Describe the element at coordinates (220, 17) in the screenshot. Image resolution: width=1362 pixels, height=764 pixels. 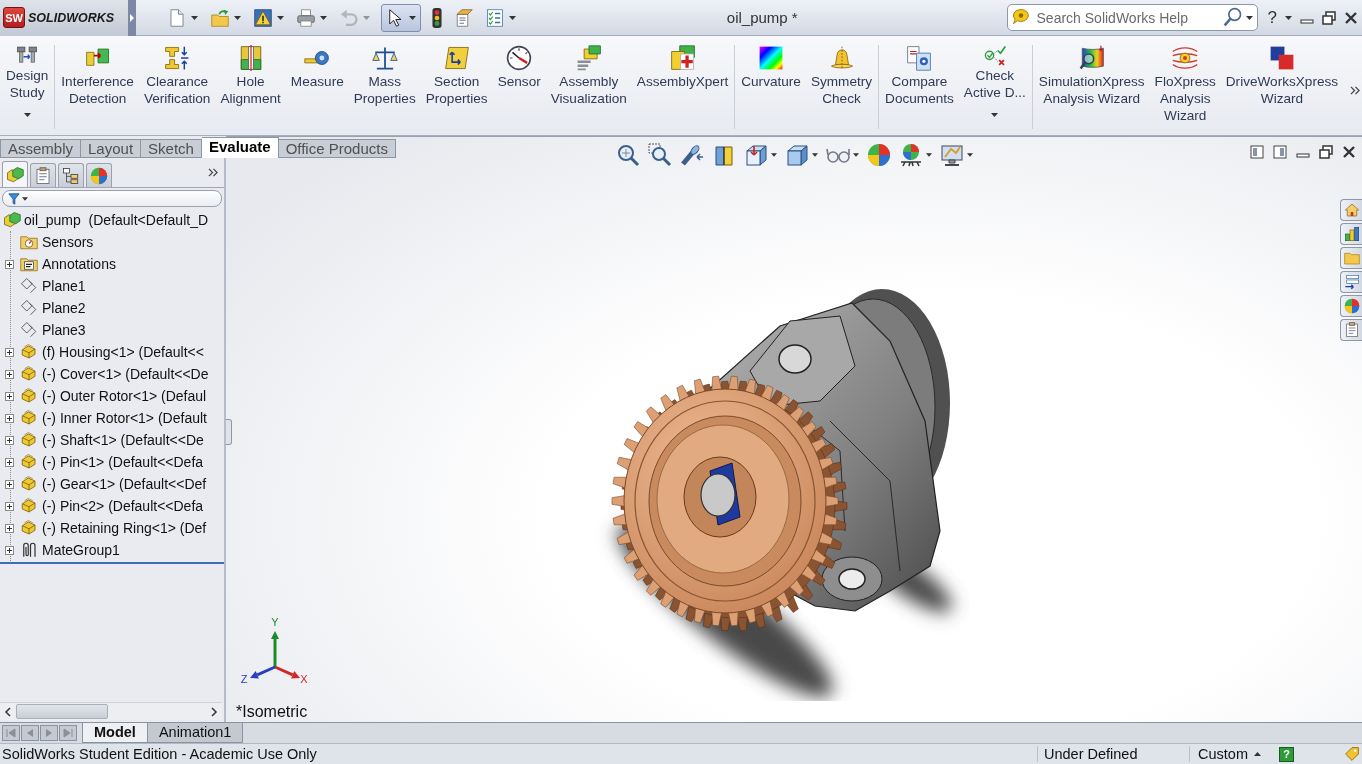
I see `folder-icon` at that location.